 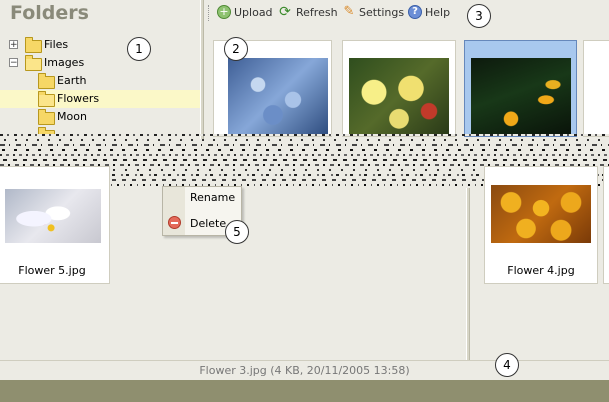 I want to click on delete-icon, so click(x=174, y=222).